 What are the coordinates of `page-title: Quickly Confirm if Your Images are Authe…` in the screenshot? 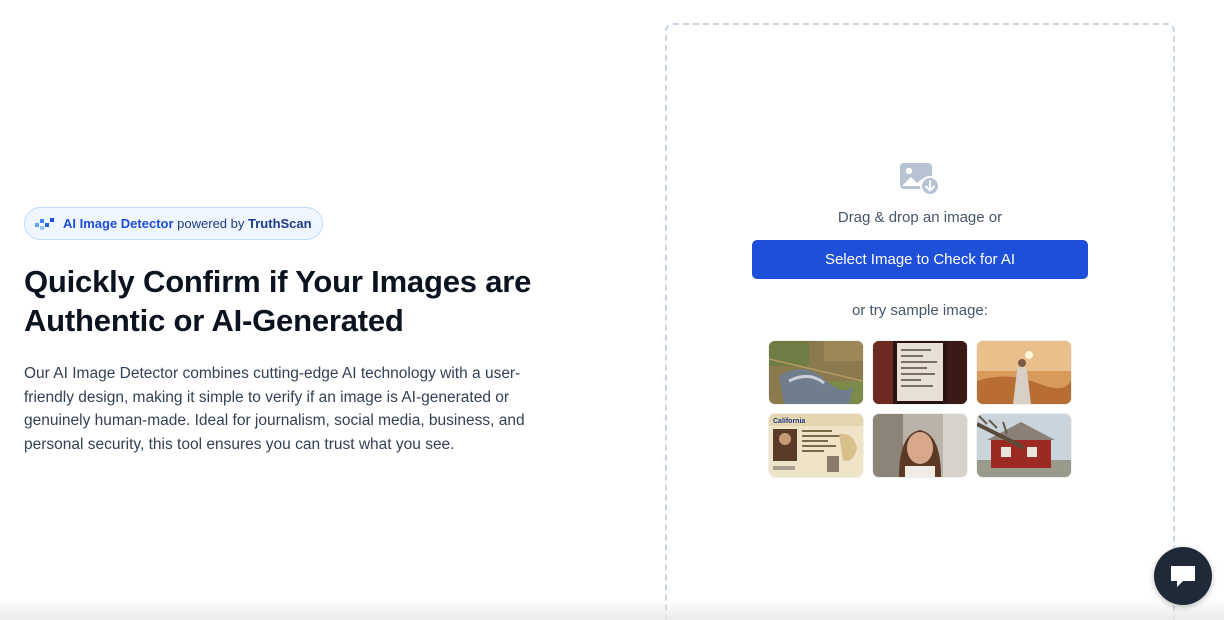 It's located at (278, 301).